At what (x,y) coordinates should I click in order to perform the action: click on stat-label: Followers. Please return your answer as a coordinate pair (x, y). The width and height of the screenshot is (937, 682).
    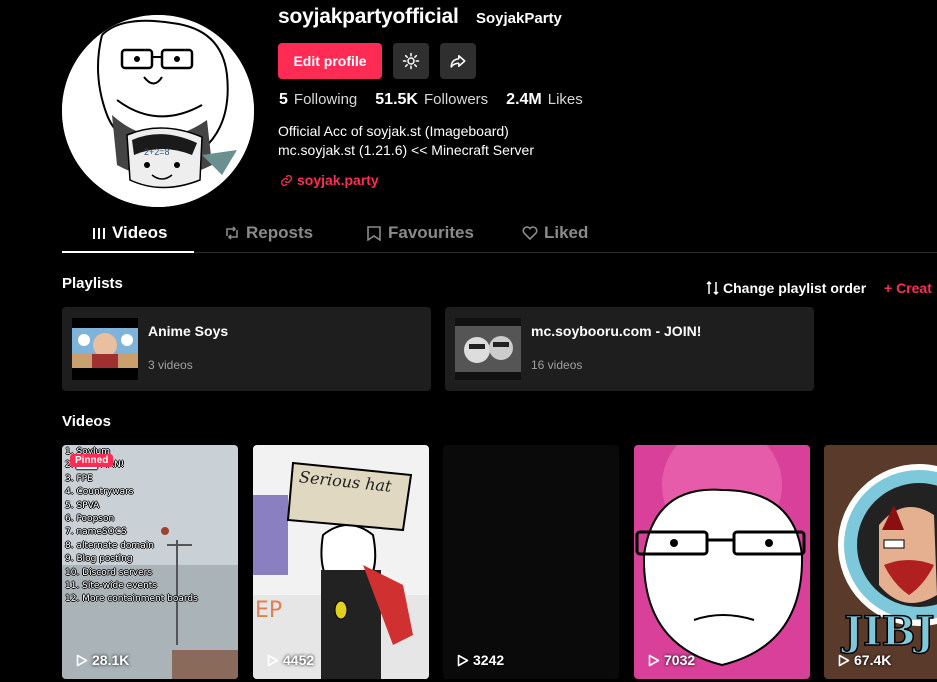
    Looking at the image, I should click on (456, 99).